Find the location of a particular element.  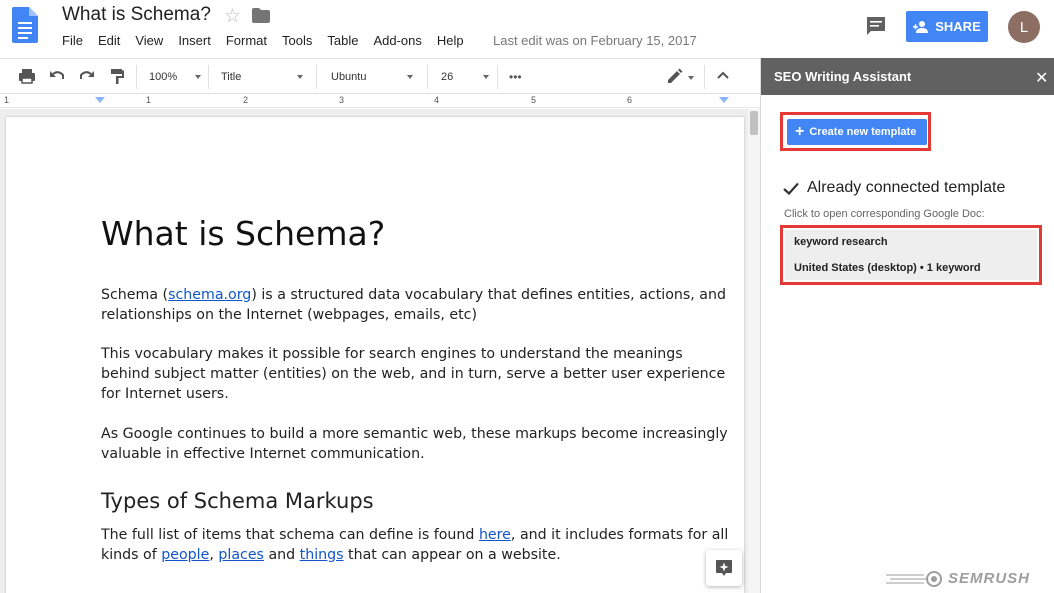

paragraph-text: that can appear on a website. is located at coordinates (452, 555).